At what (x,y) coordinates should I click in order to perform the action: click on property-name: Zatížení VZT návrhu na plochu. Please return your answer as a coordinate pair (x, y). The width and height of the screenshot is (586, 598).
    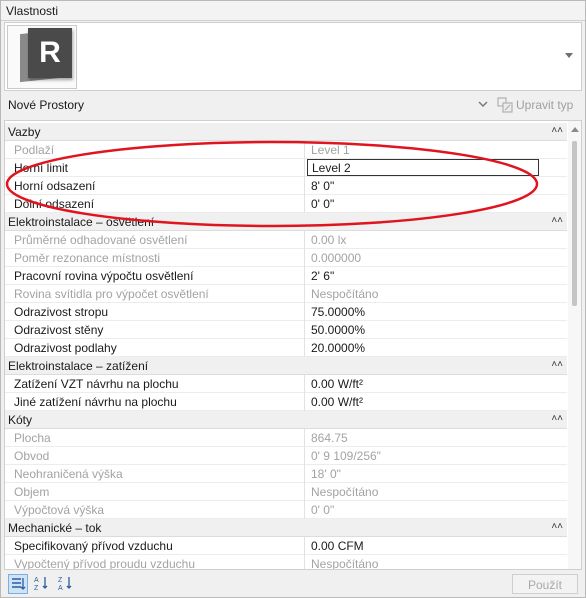
    Looking at the image, I should click on (155, 384).